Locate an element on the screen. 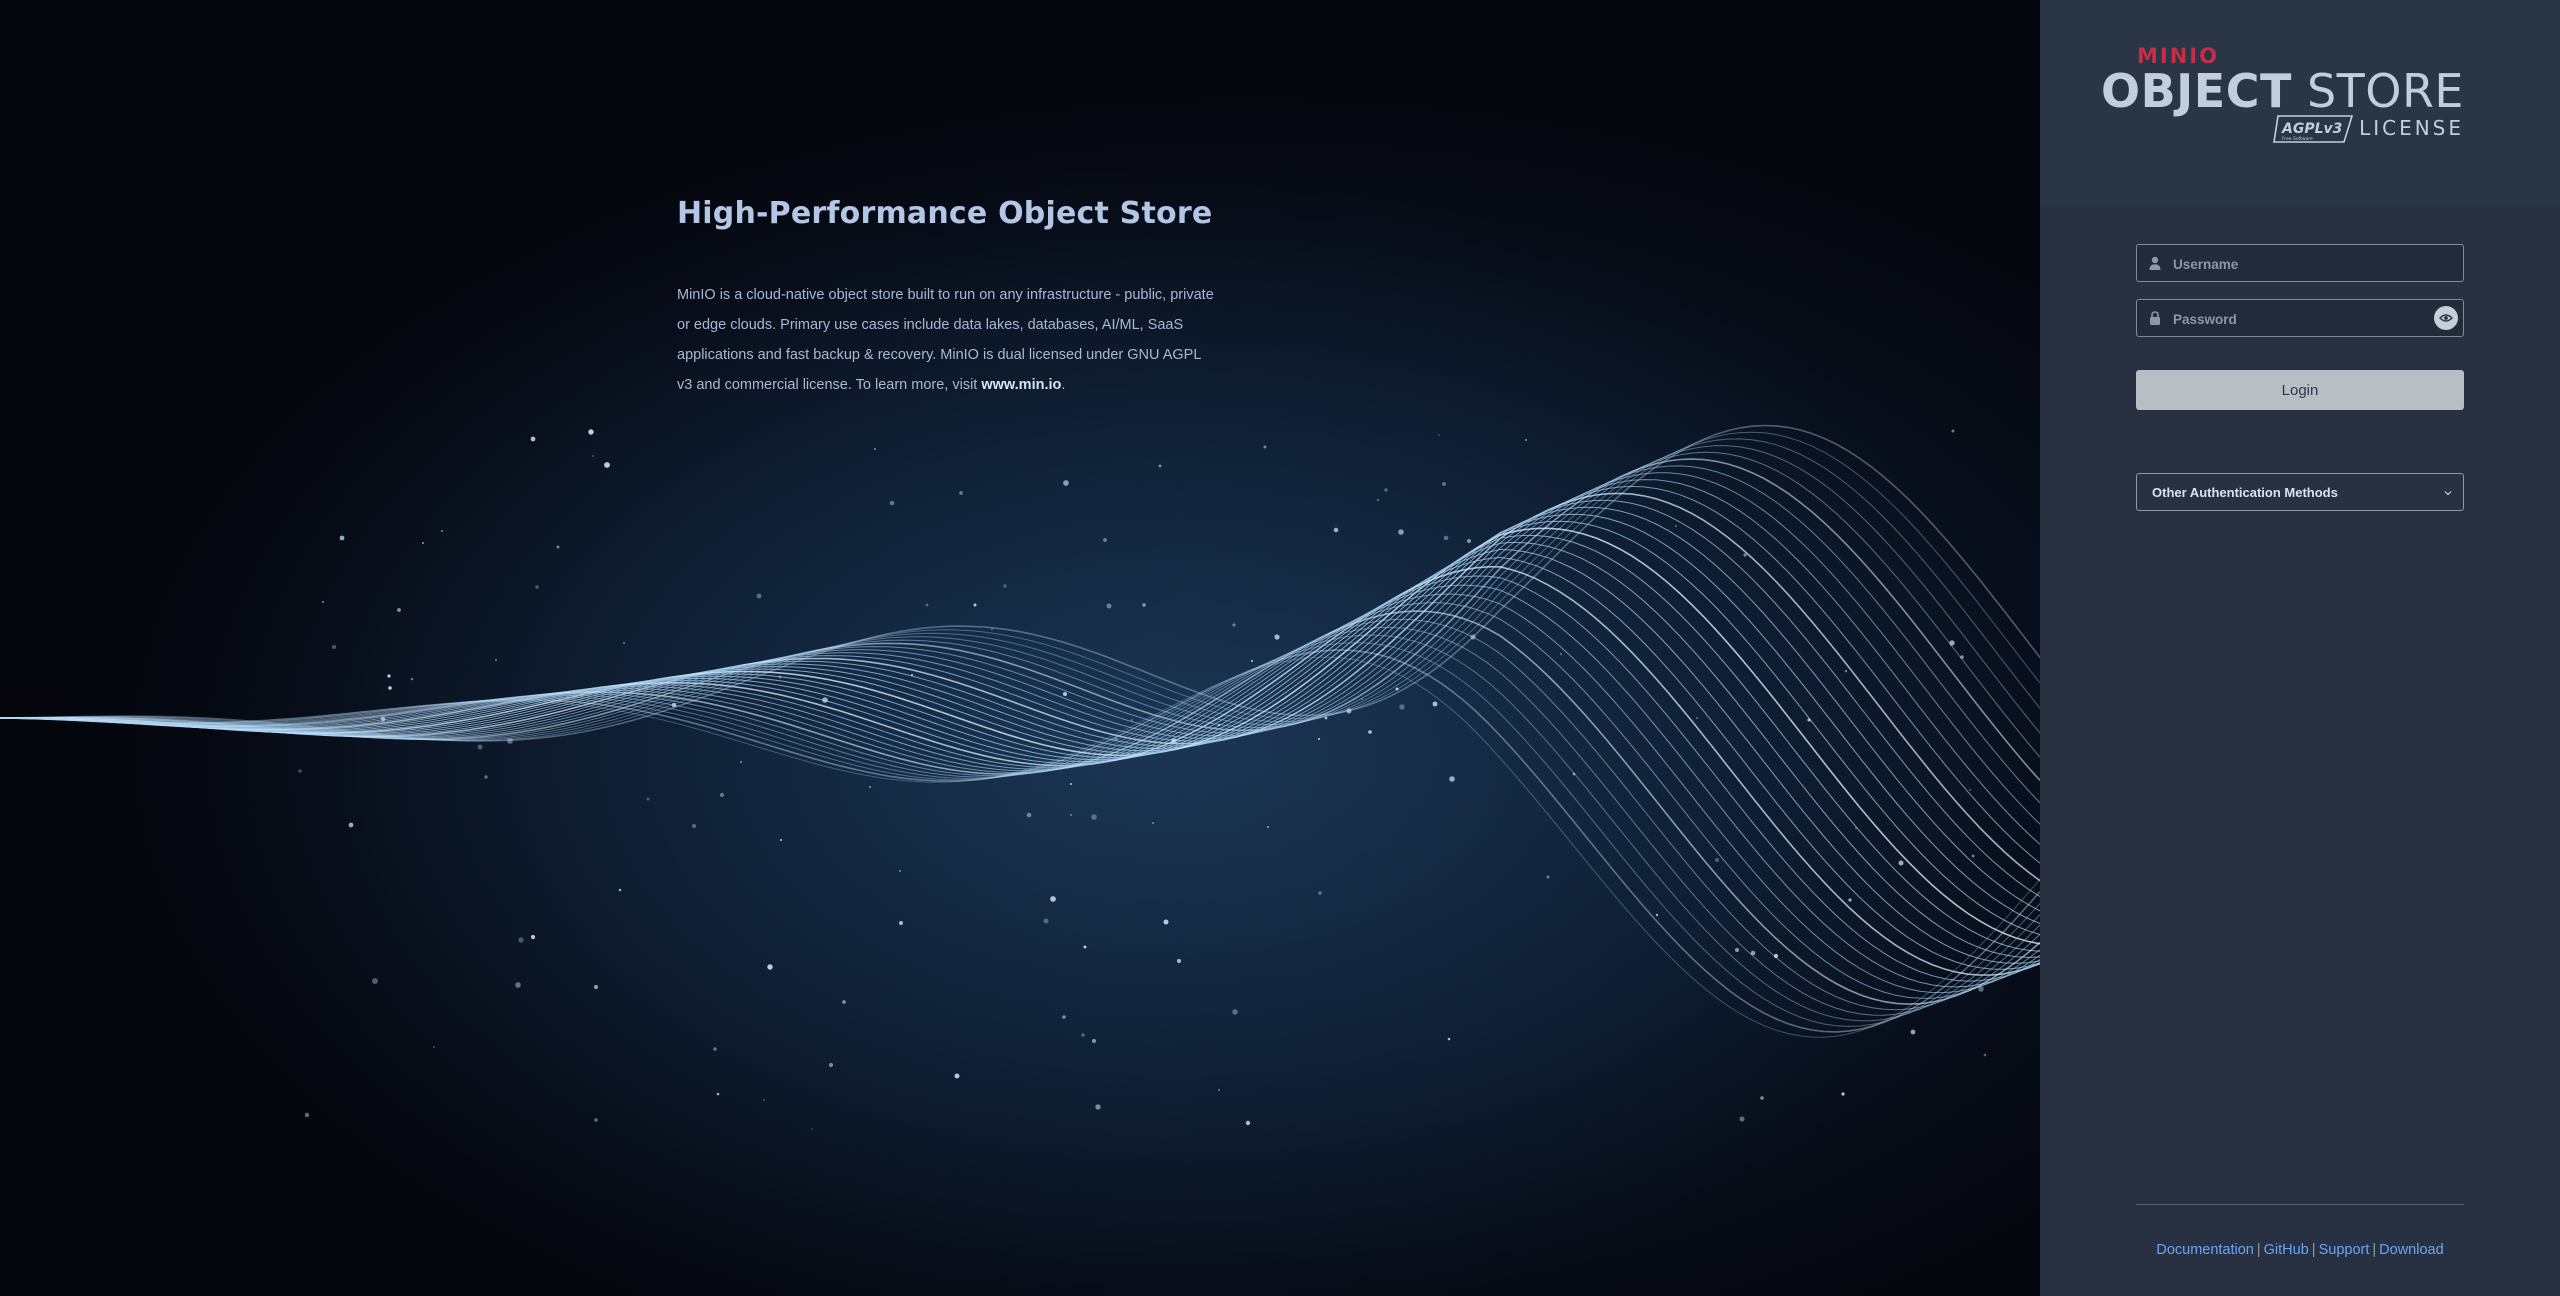 This screenshot has height=1296, width=2560. other-auth-methods-dropdown: Other Authentication Methods is located at coordinates (2300, 492).